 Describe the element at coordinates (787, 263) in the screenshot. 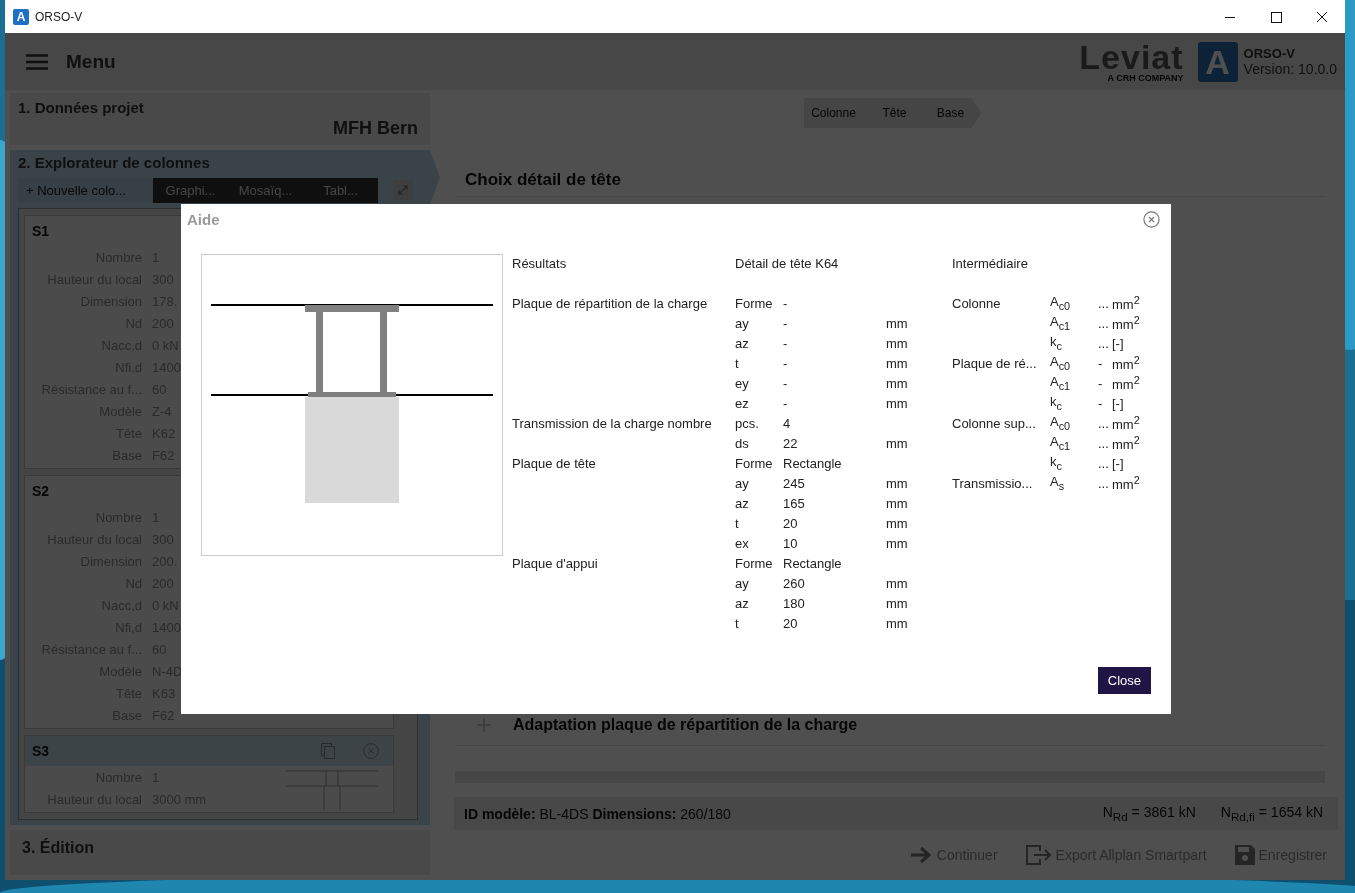

I see `column-heading: Détail de tête K64` at that location.